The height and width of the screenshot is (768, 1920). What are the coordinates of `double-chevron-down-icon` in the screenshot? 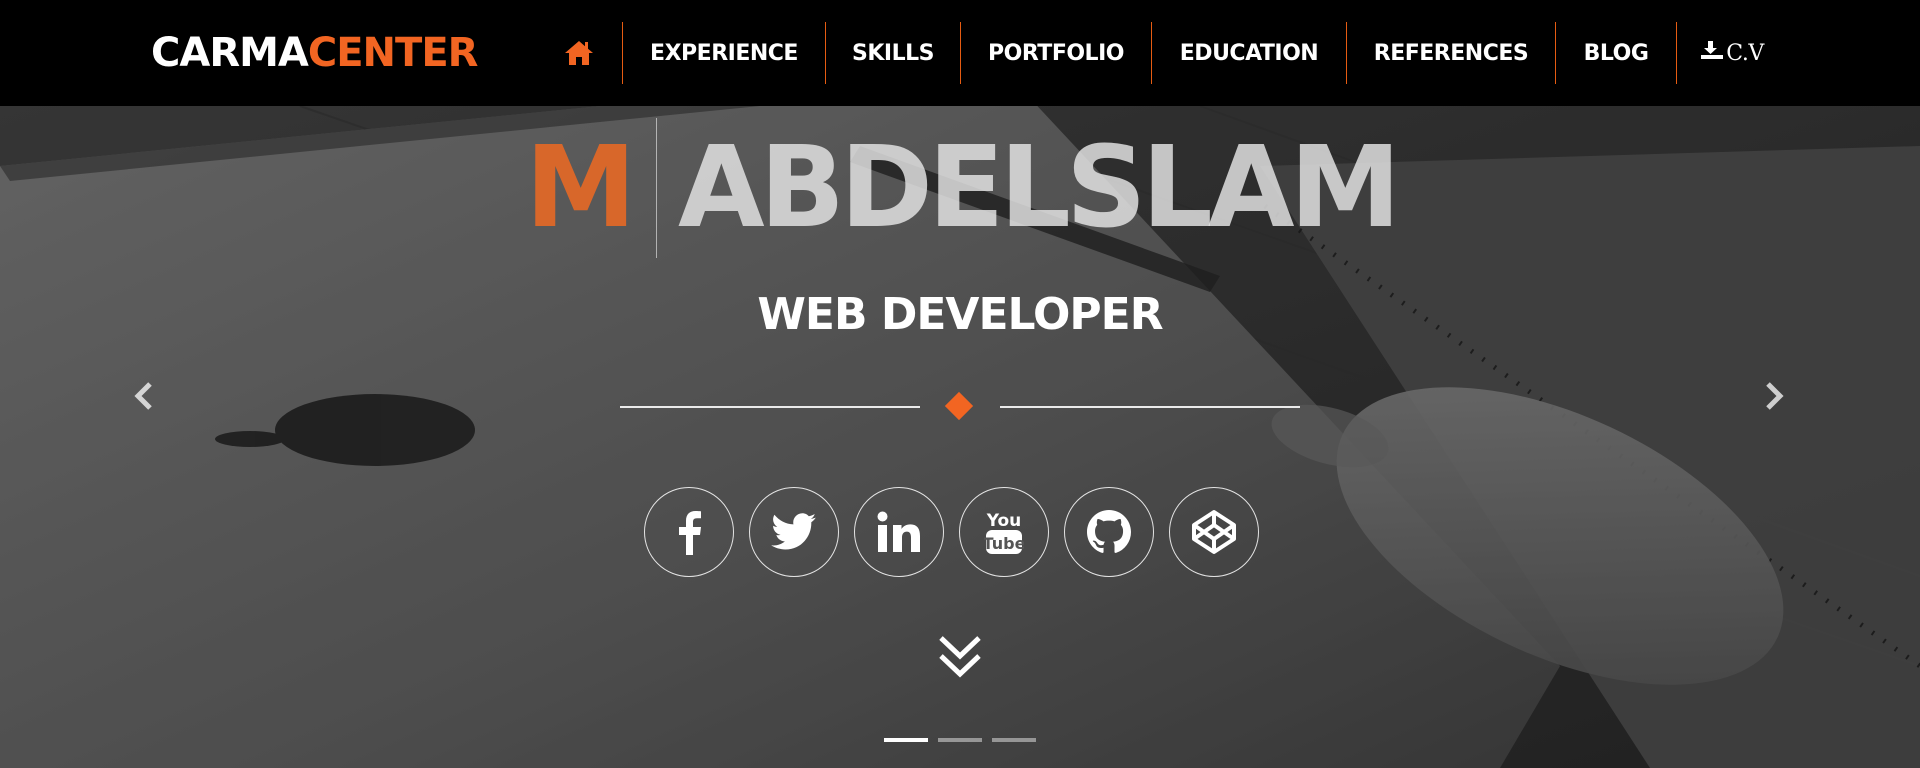 It's located at (960, 657).